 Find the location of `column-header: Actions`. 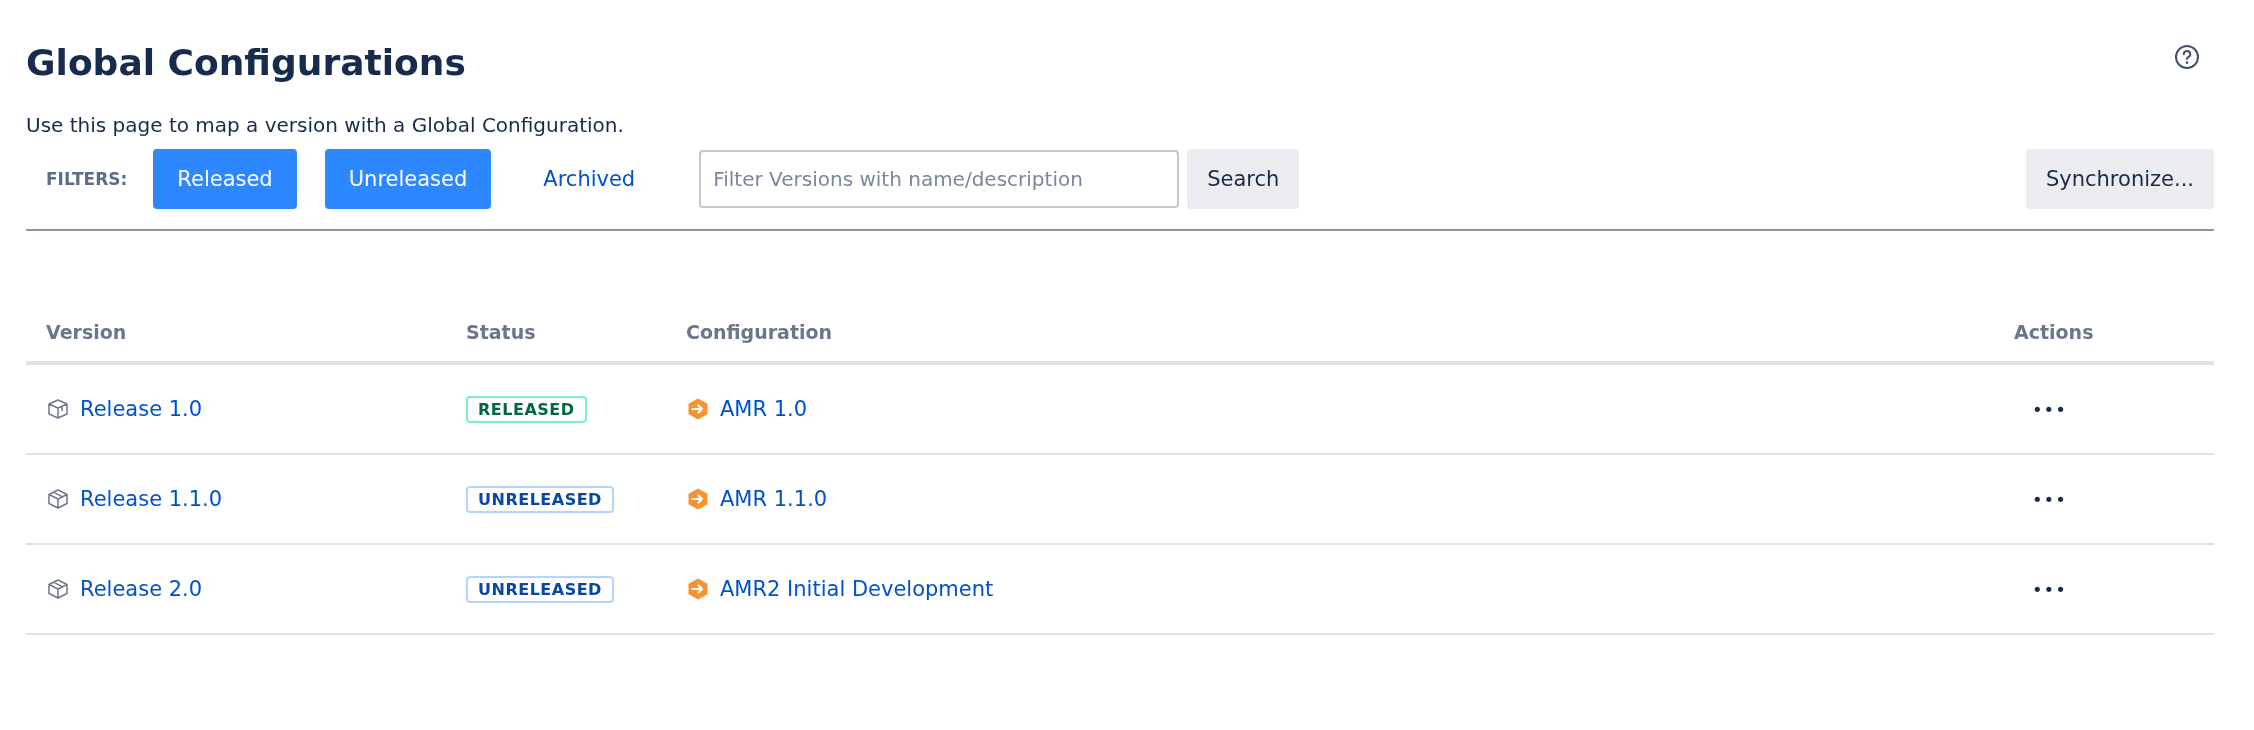

column-header: Actions is located at coordinates (2114, 342).